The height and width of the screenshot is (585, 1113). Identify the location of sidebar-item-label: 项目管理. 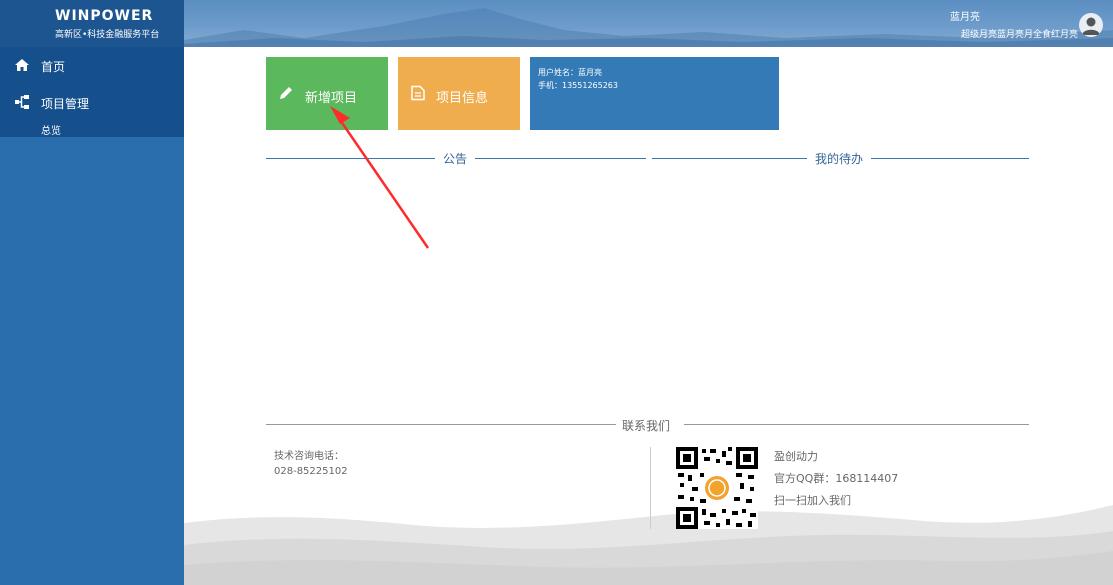
(65, 104).